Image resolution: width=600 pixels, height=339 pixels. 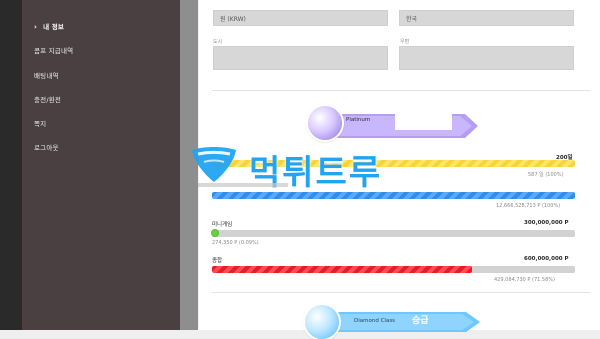 I want to click on chevron-right-icon: ›, so click(x=36, y=27).